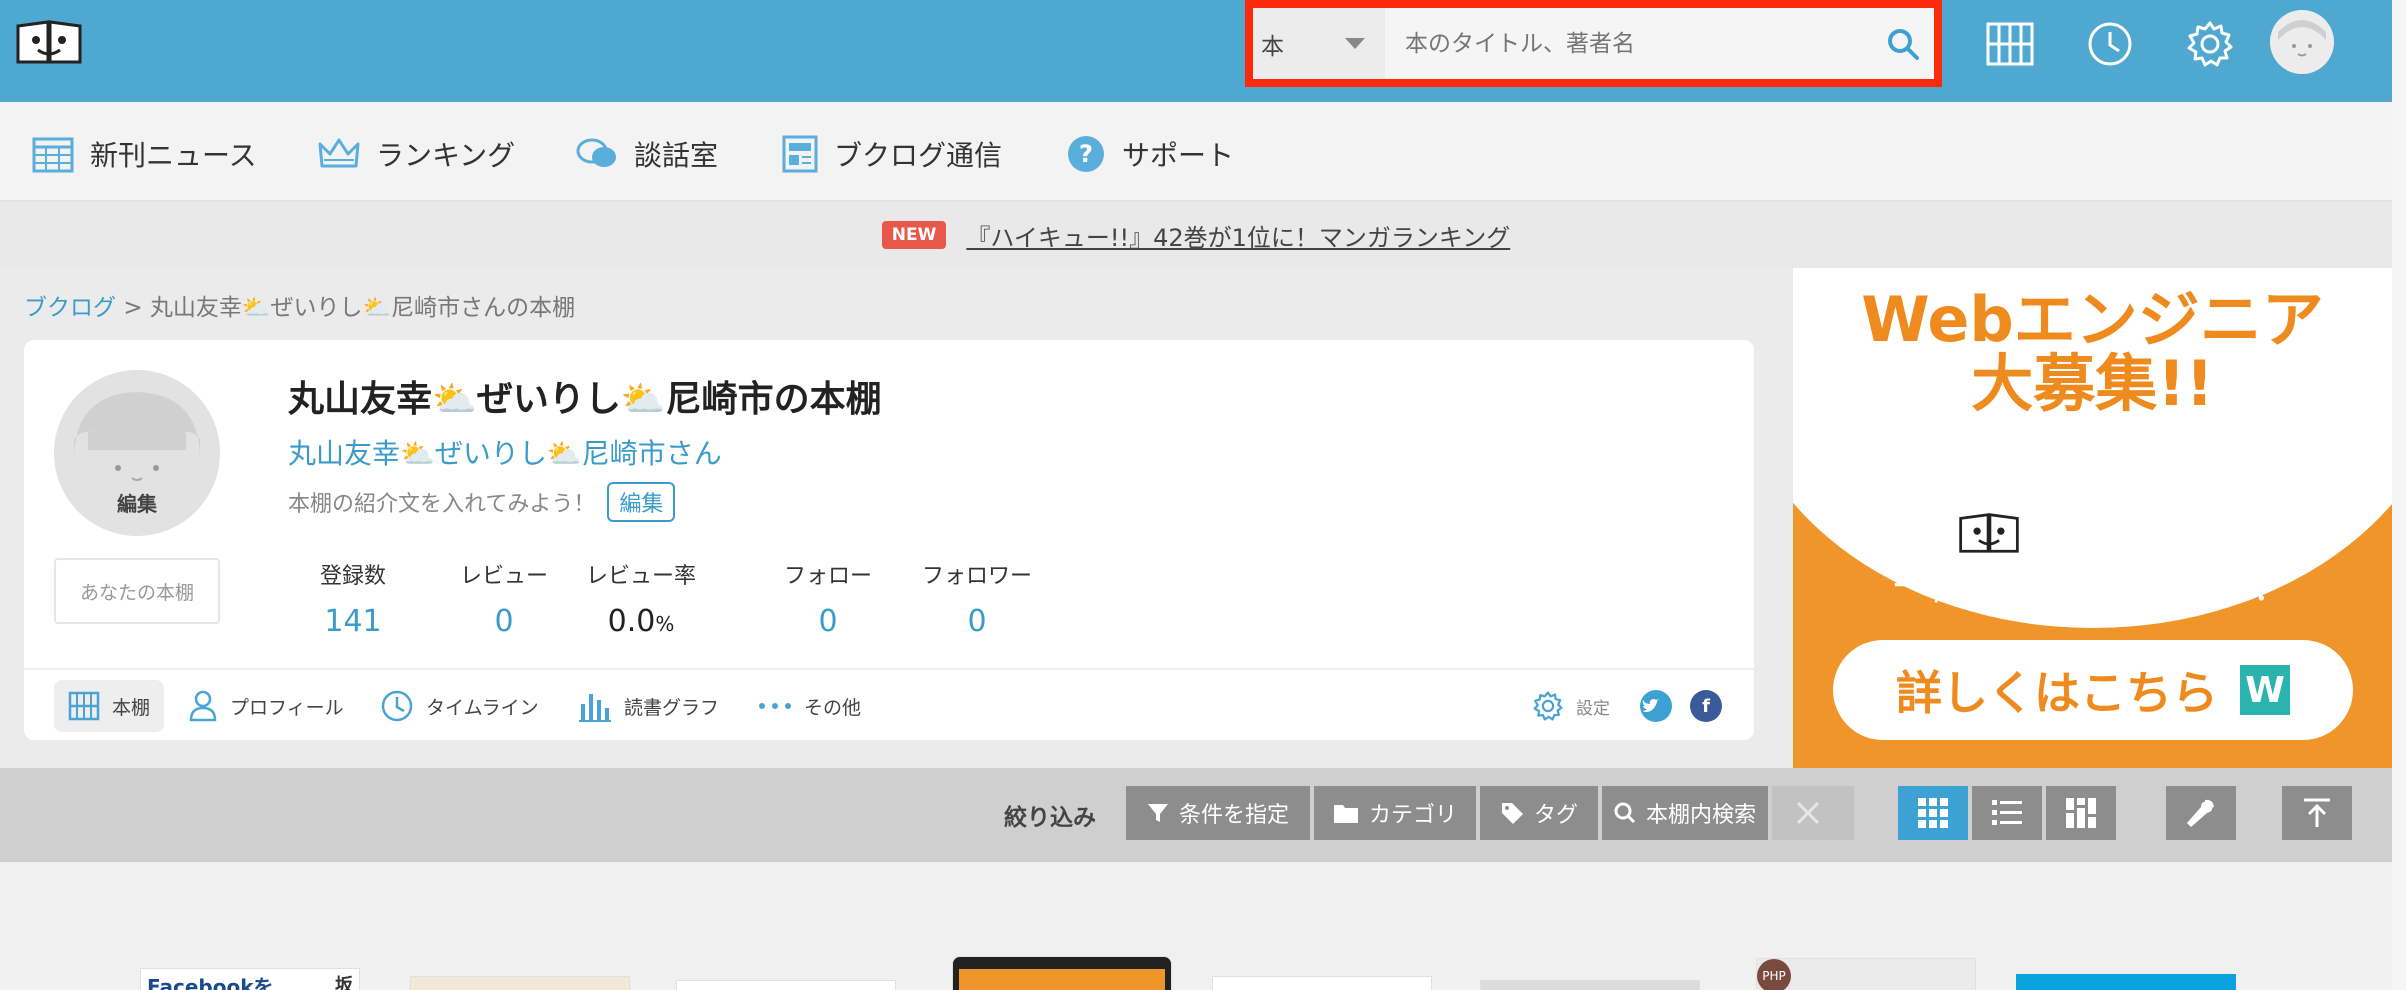 The width and height of the screenshot is (2406, 990). What do you see at coordinates (339, 153) in the screenshot?
I see `crown-icon` at bounding box center [339, 153].